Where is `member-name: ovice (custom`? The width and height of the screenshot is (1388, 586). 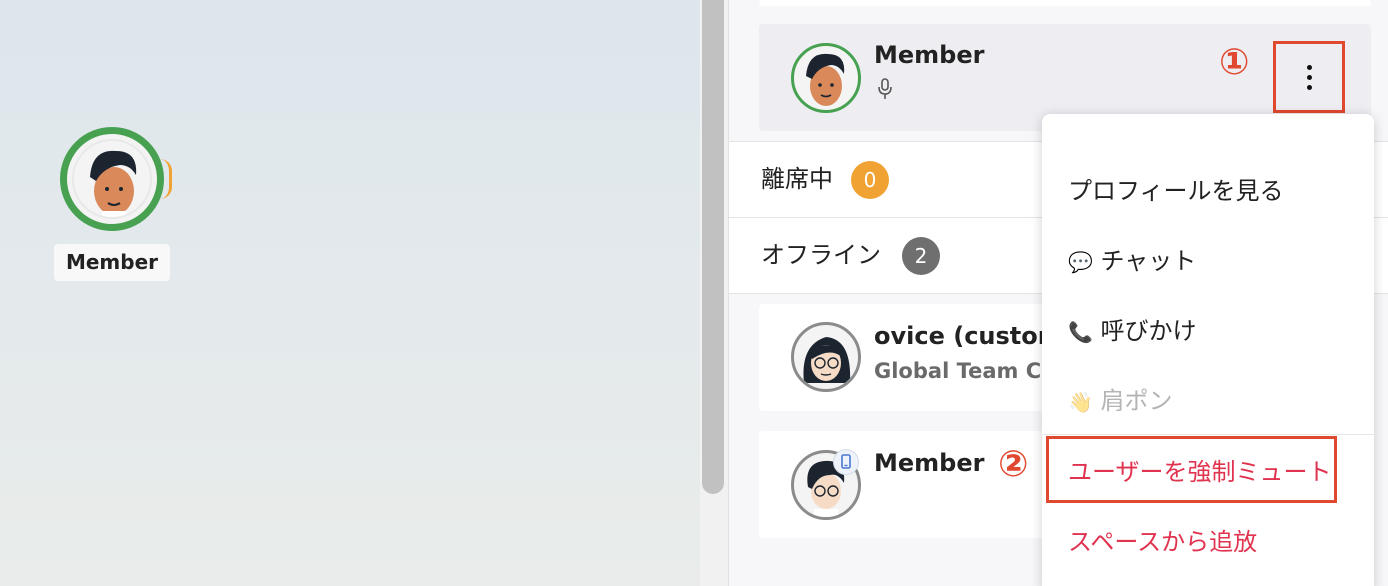
member-name: ovice (custom is located at coordinates (968, 336).